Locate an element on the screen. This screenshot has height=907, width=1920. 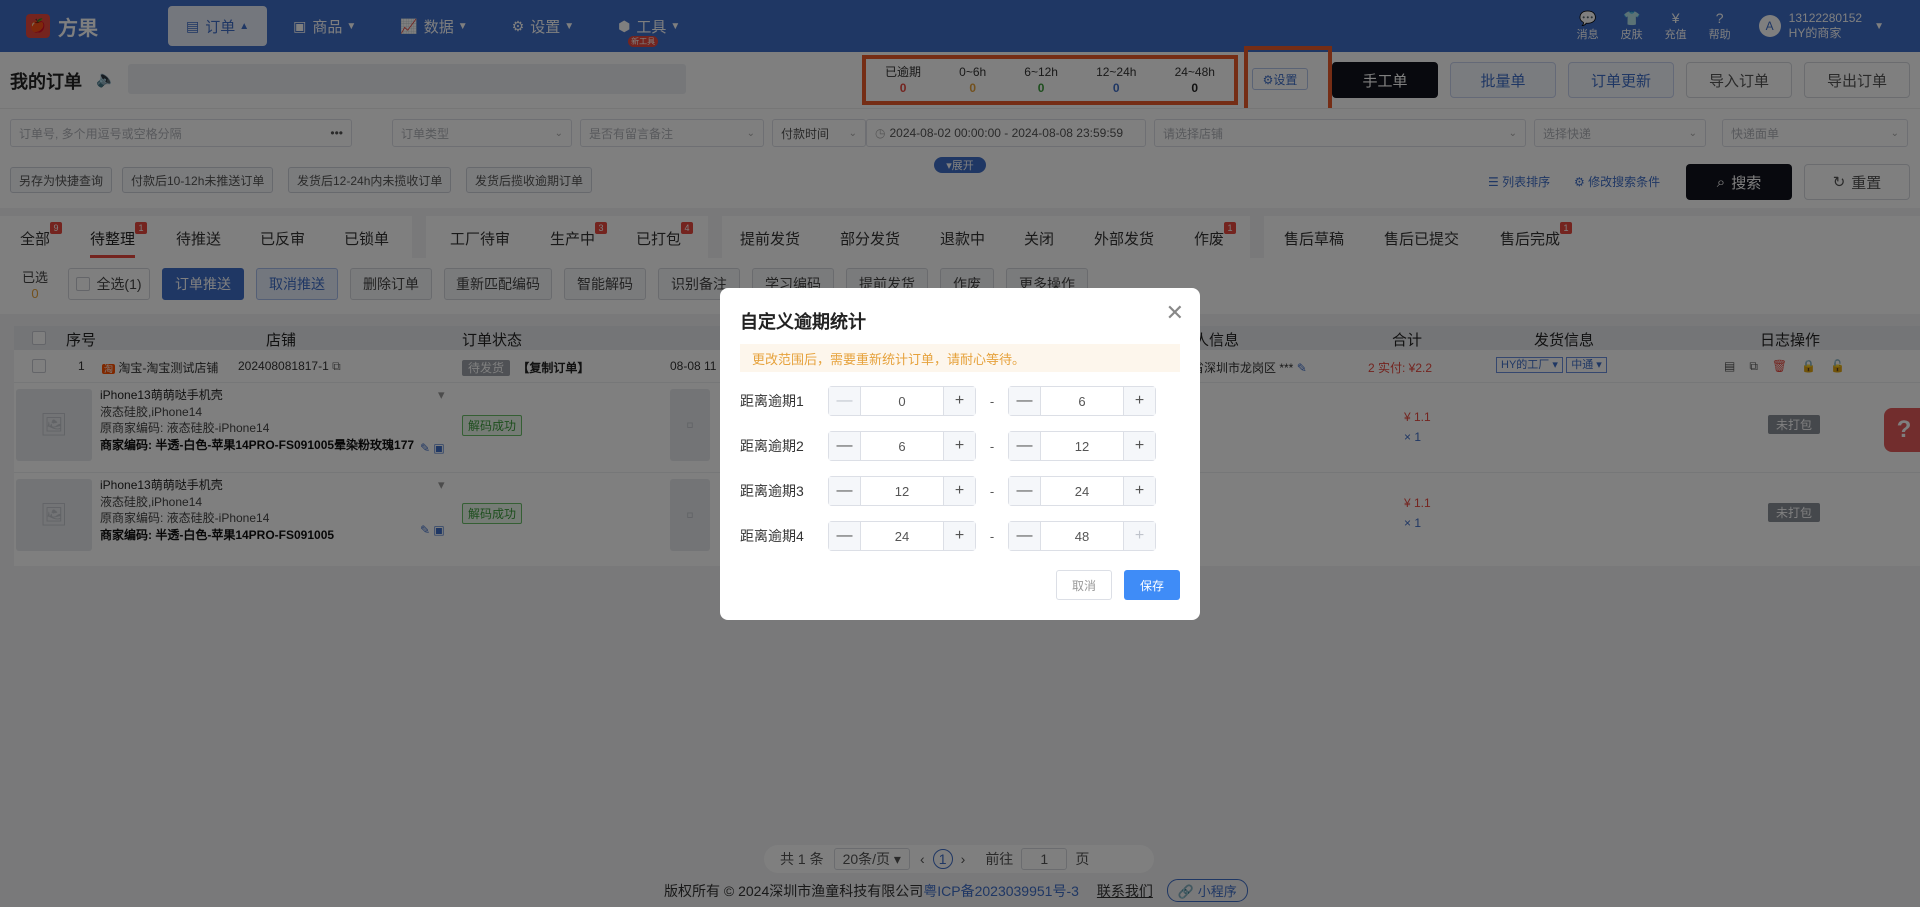
range-to-input: 48 is located at coordinates (1082, 536).